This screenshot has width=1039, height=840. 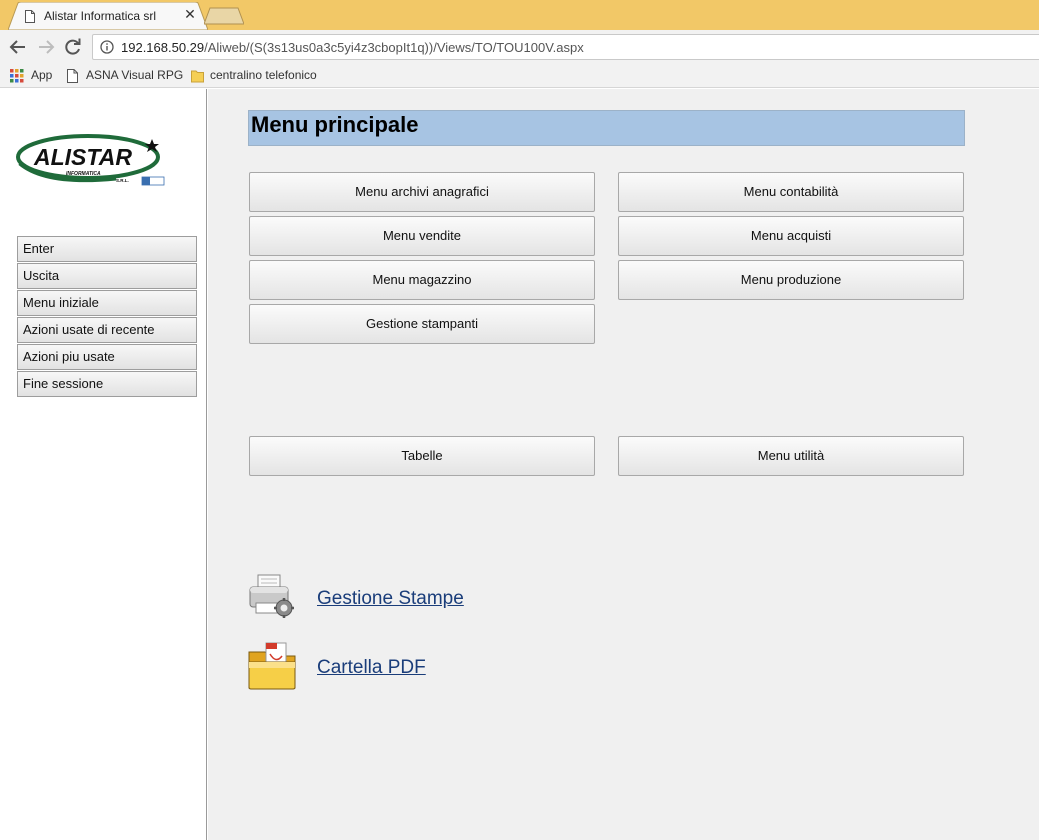 I want to click on gestione-stampe-link: Gestione Stampe, so click(x=390, y=599).